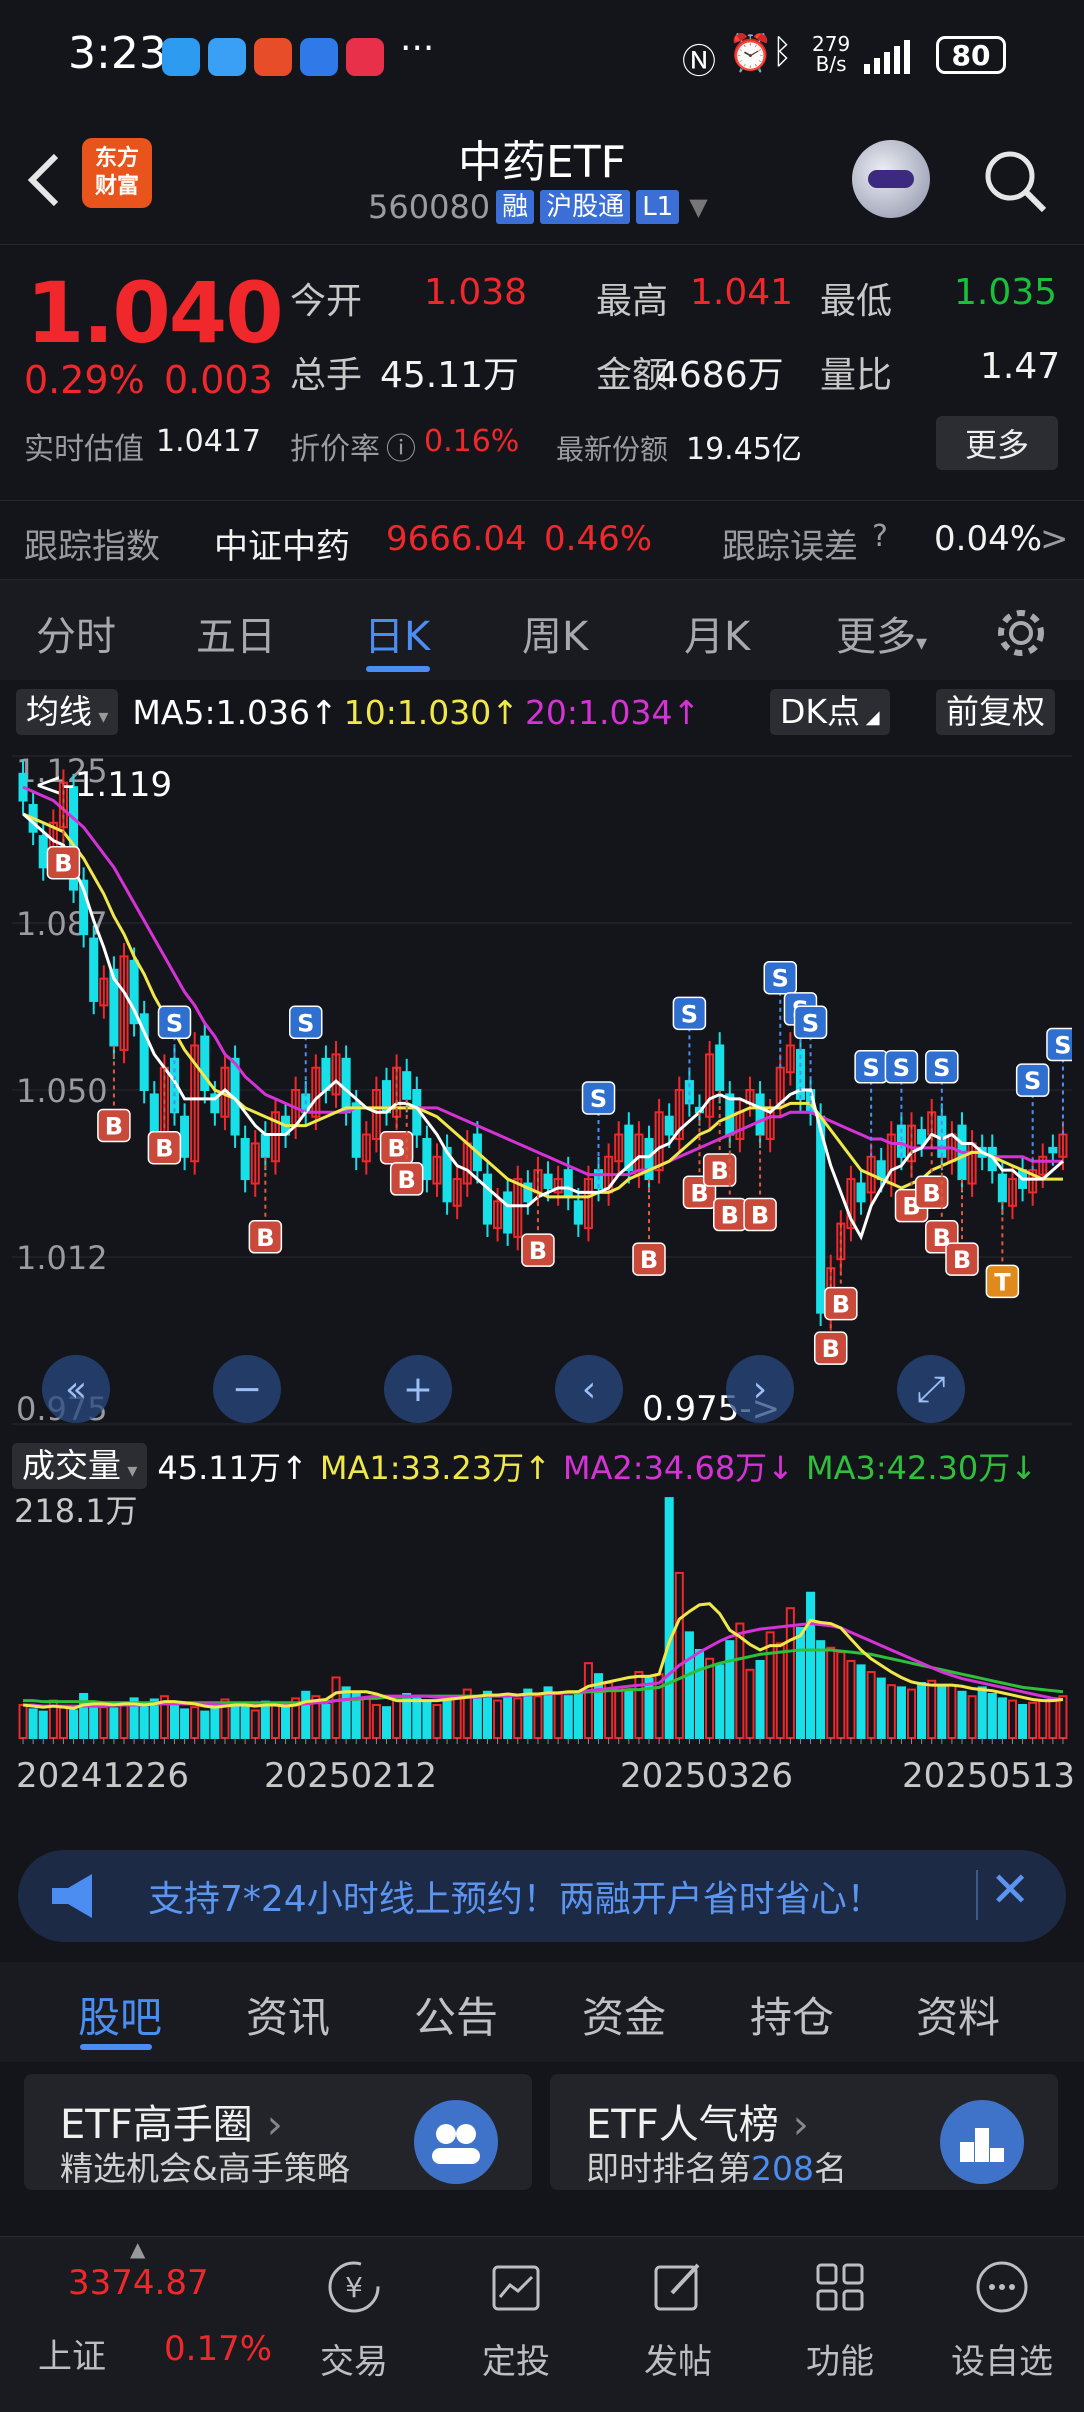  What do you see at coordinates (678, 2320) in the screenshot?
I see `nav-post: 发帖` at bounding box center [678, 2320].